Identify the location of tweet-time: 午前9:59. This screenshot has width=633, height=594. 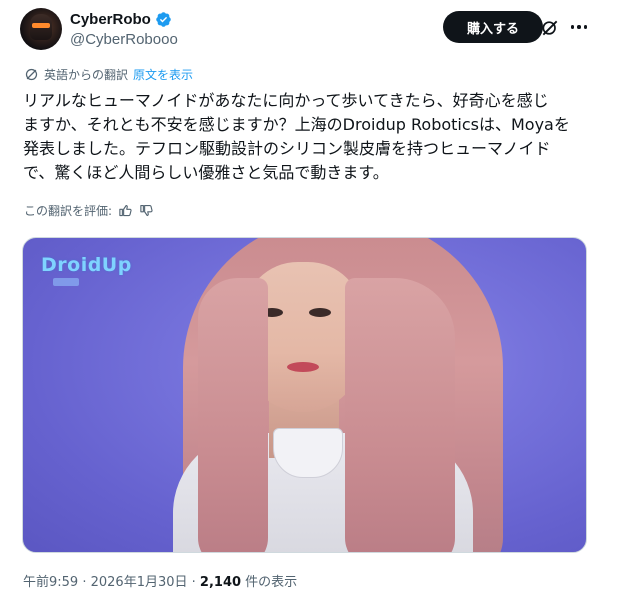
(50, 582).